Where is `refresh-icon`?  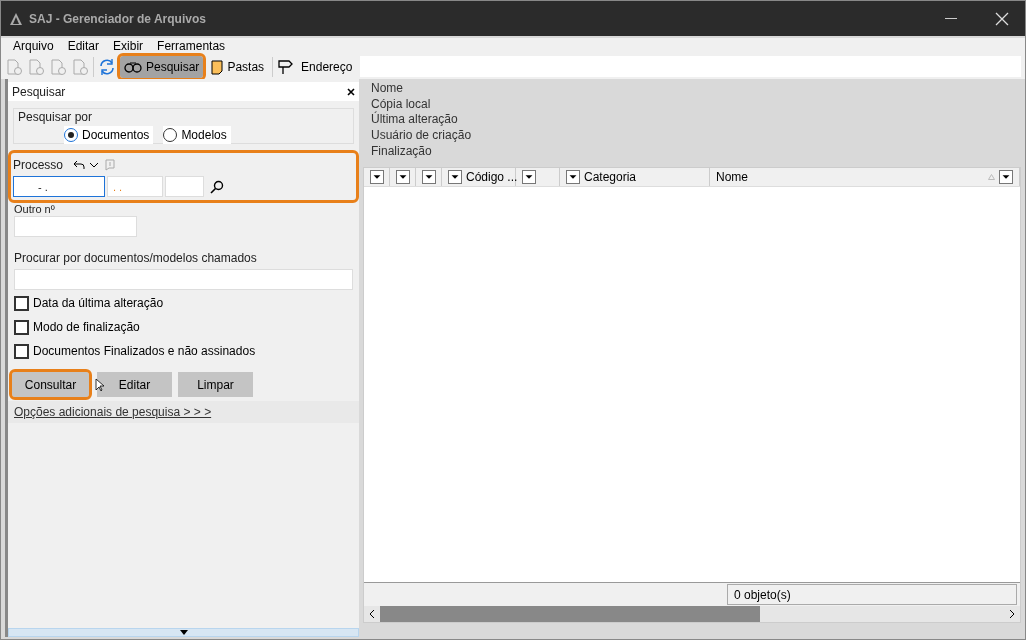
refresh-icon is located at coordinates (107, 66).